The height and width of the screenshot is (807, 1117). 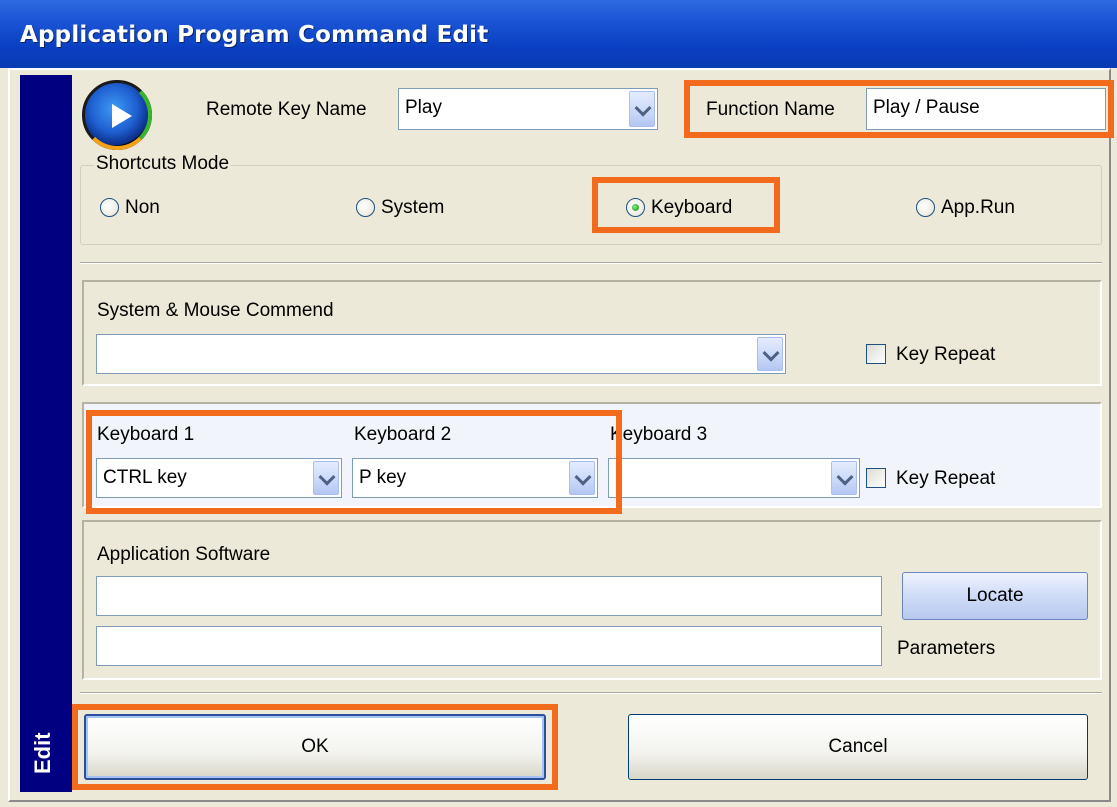 I want to click on system-mouse-label: System & Mouse Commend, so click(x=215, y=310).